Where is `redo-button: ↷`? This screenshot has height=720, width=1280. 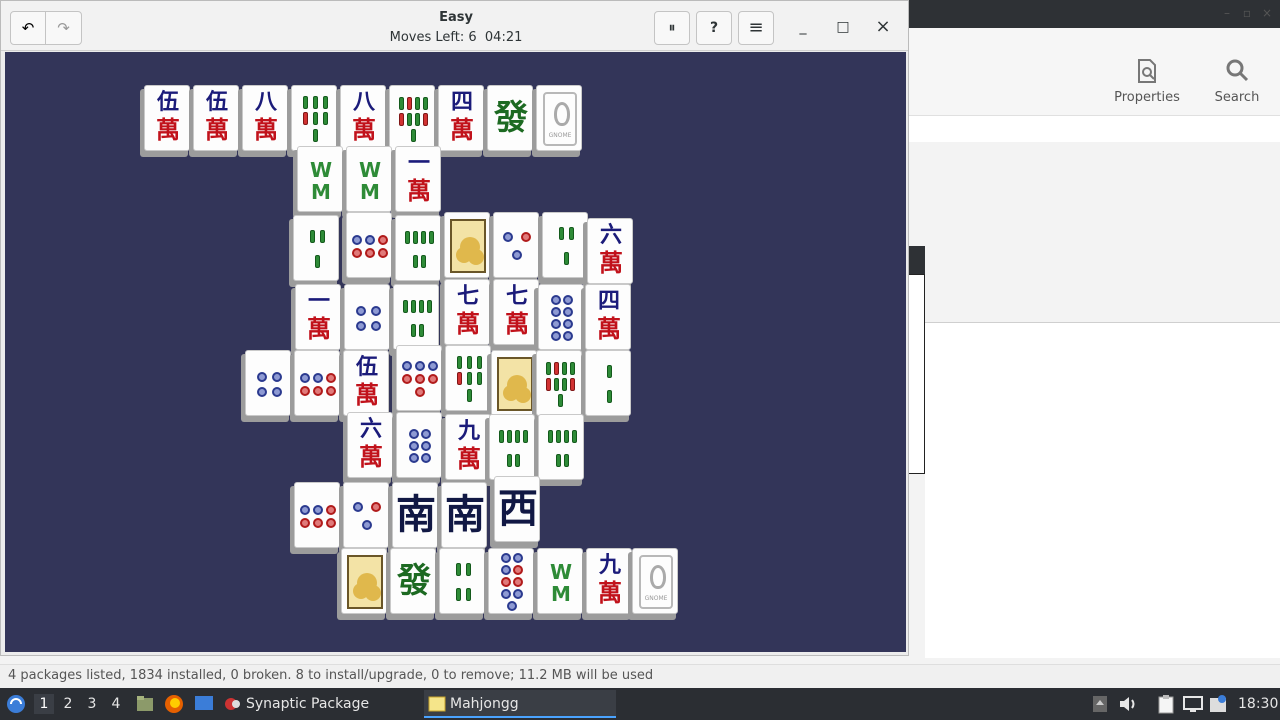 redo-button: ↷ is located at coordinates (63, 28).